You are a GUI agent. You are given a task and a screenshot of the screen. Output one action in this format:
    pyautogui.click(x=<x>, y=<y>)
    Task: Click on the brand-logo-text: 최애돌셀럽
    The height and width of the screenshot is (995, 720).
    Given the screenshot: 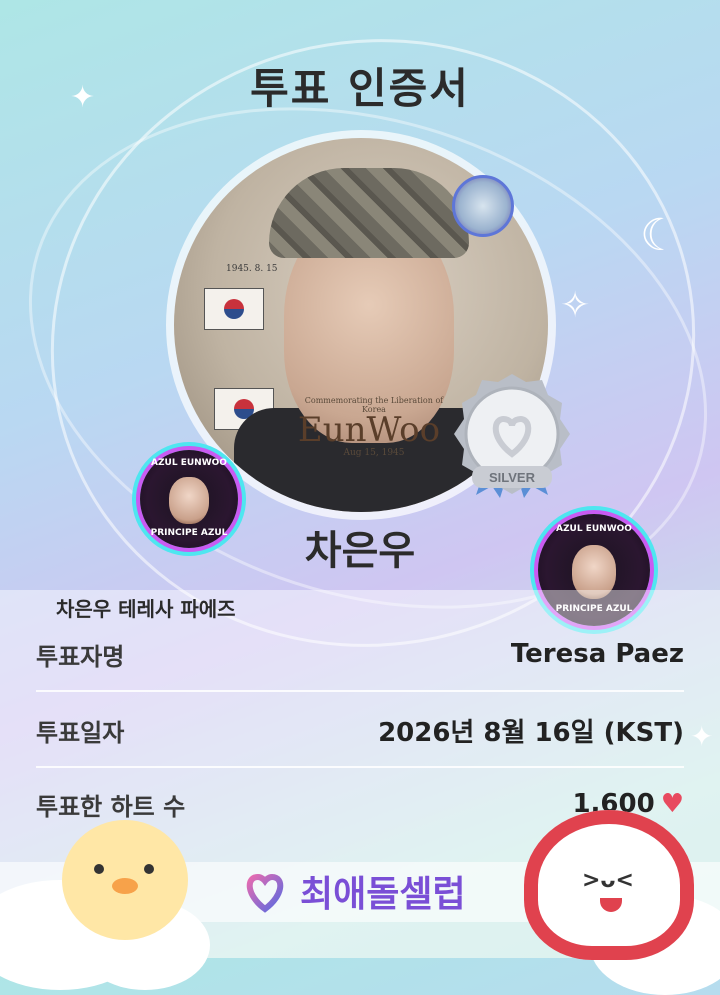 What is the action you would take?
    pyautogui.click(x=383, y=894)
    